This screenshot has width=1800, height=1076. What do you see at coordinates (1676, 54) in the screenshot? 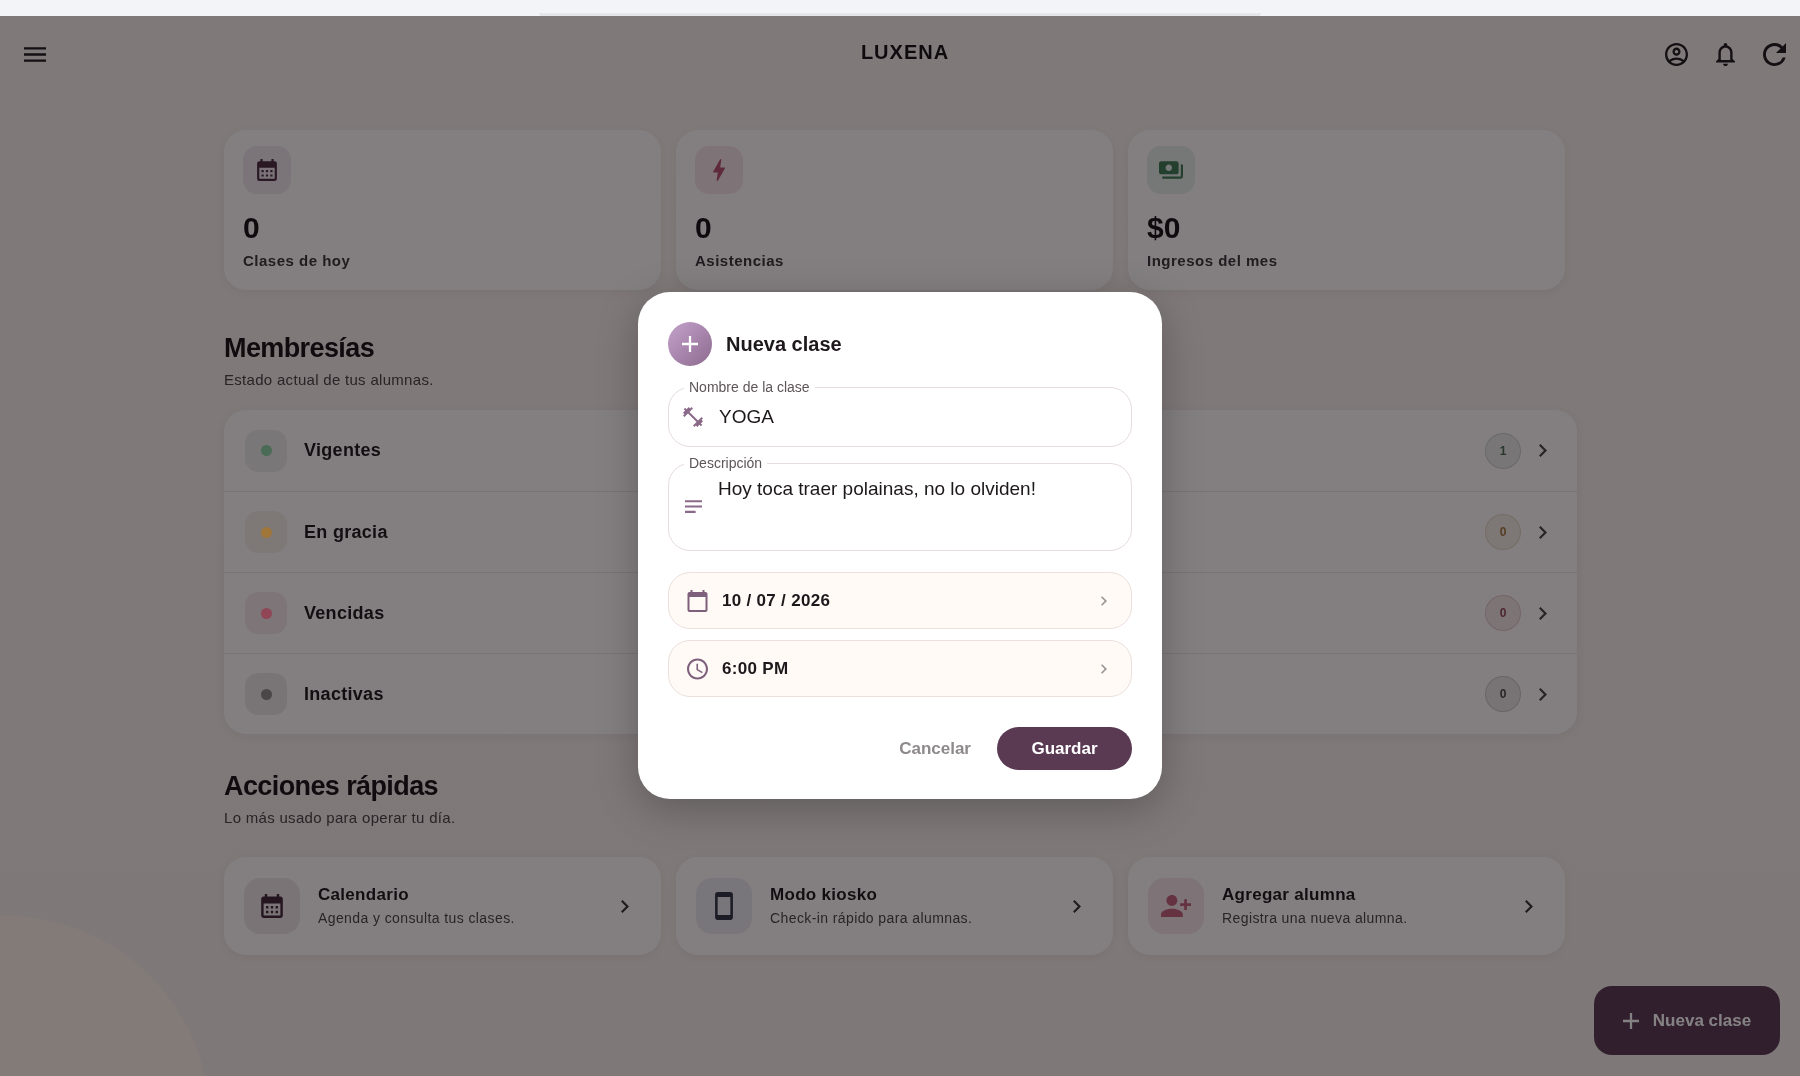
I see `account-icon` at bounding box center [1676, 54].